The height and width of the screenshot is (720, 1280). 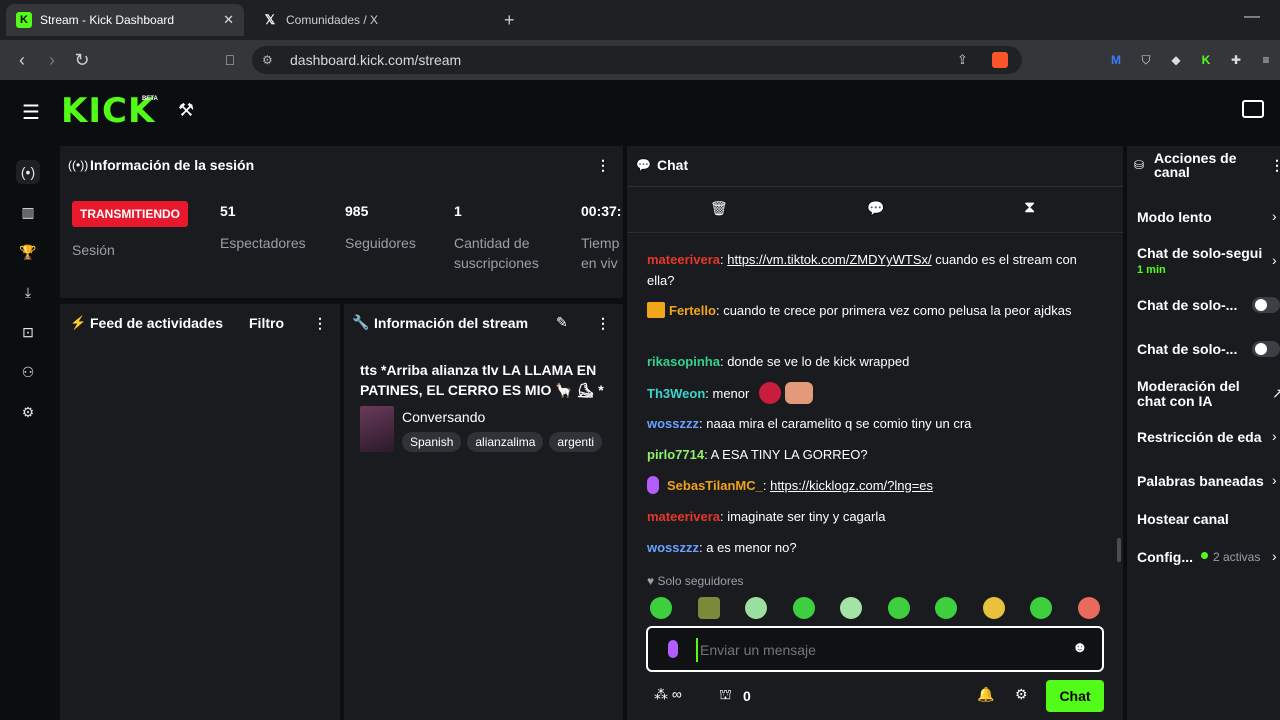 I want to click on rail-stream-icon: (•), so click(x=28, y=172).